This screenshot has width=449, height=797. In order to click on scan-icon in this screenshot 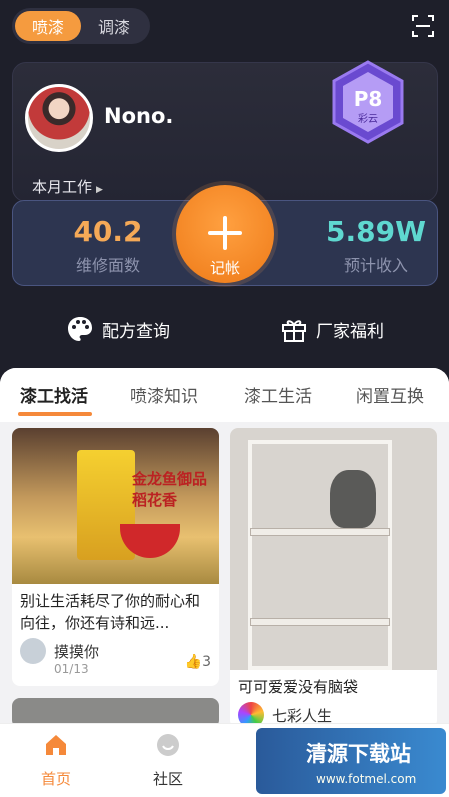, I will do `click(423, 26)`.